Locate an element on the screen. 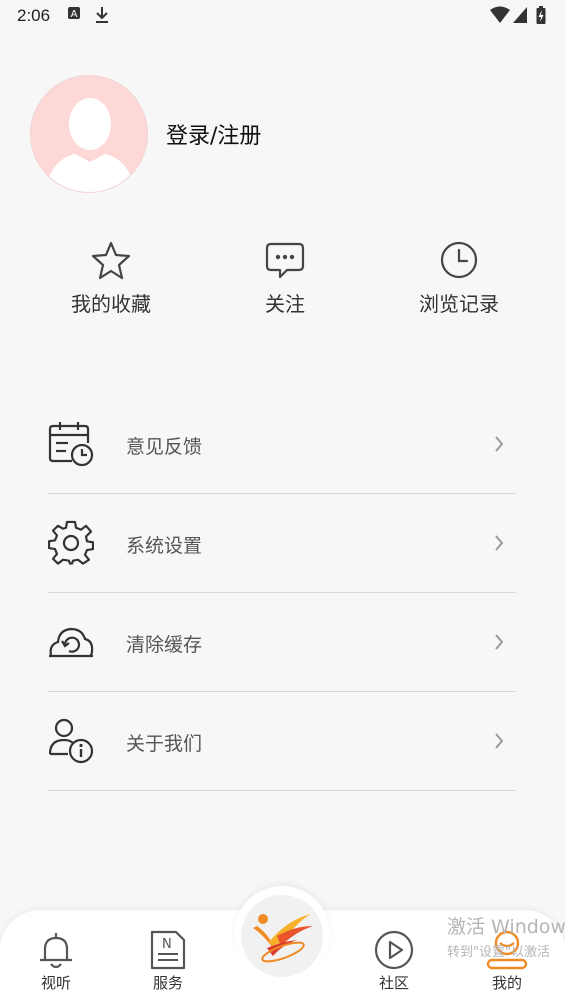  chat-icon is located at coordinates (285, 260).